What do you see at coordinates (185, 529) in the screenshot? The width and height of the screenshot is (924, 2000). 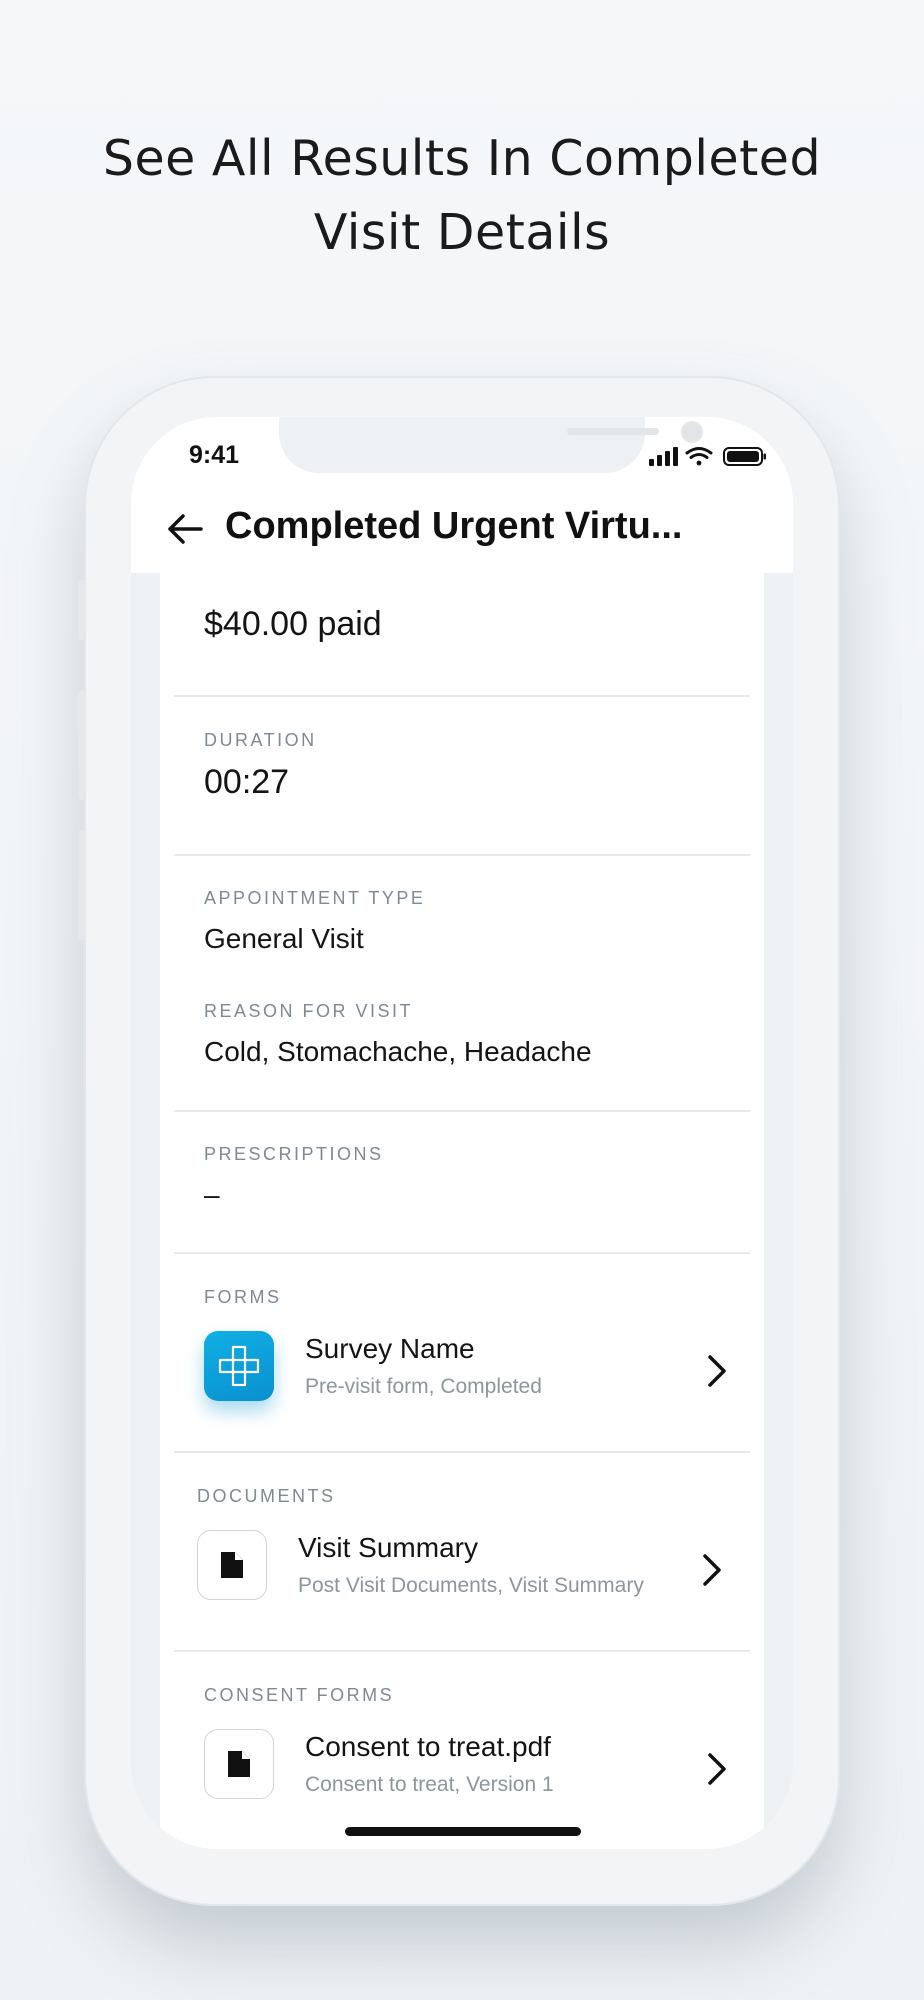 I see `back-arrow-icon` at bounding box center [185, 529].